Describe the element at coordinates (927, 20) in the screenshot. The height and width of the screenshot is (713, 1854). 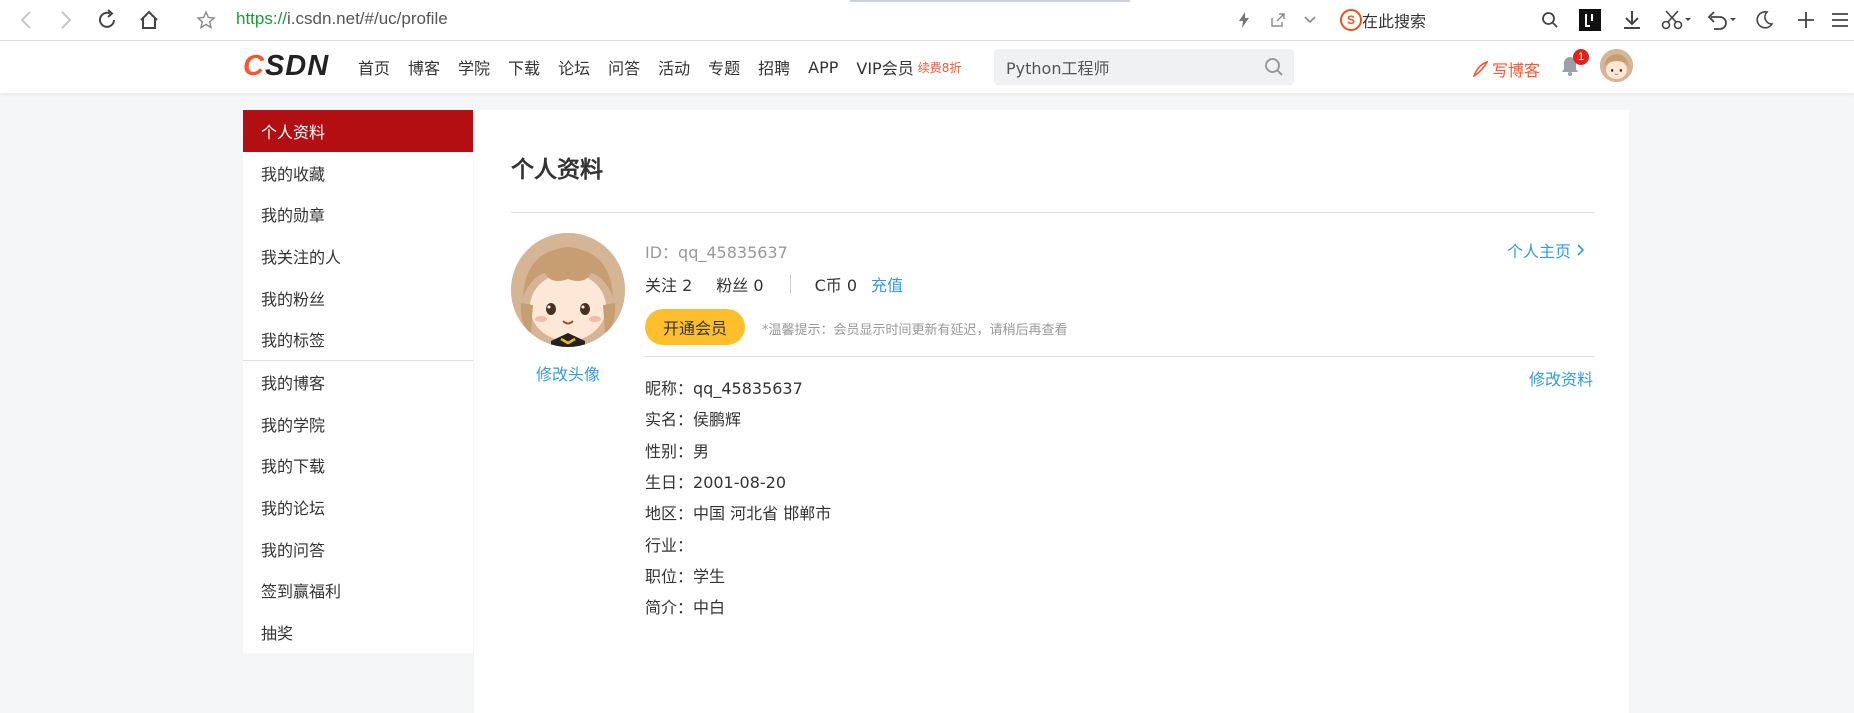
I see `browser-toolbar: https://i.csdn.net/#/uc/profile S 在此搜索` at that location.